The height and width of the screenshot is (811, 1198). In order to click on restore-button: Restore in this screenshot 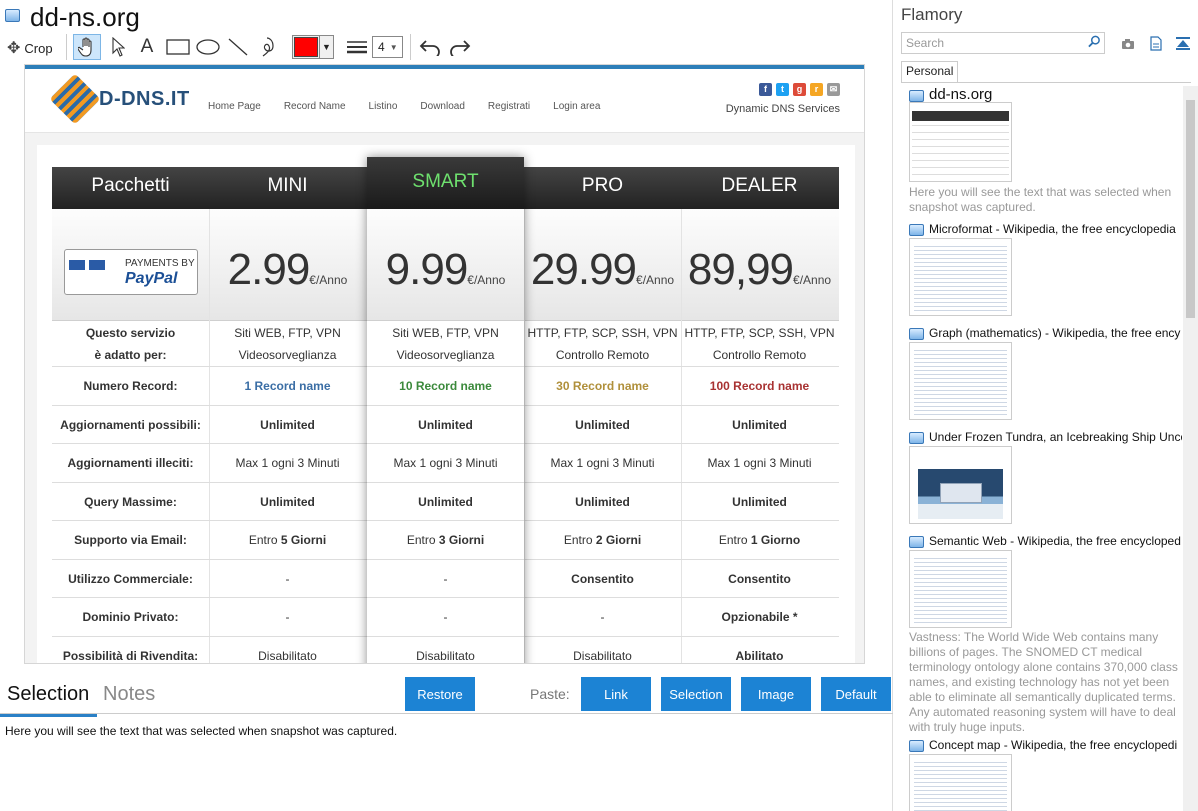, I will do `click(440, 694)`.